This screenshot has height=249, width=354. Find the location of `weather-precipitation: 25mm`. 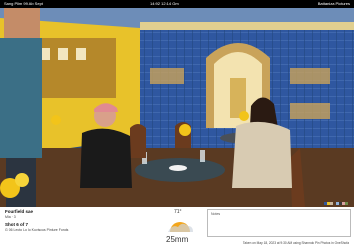

weather-precipitation: 25mm is located at coordinates (177, 239).